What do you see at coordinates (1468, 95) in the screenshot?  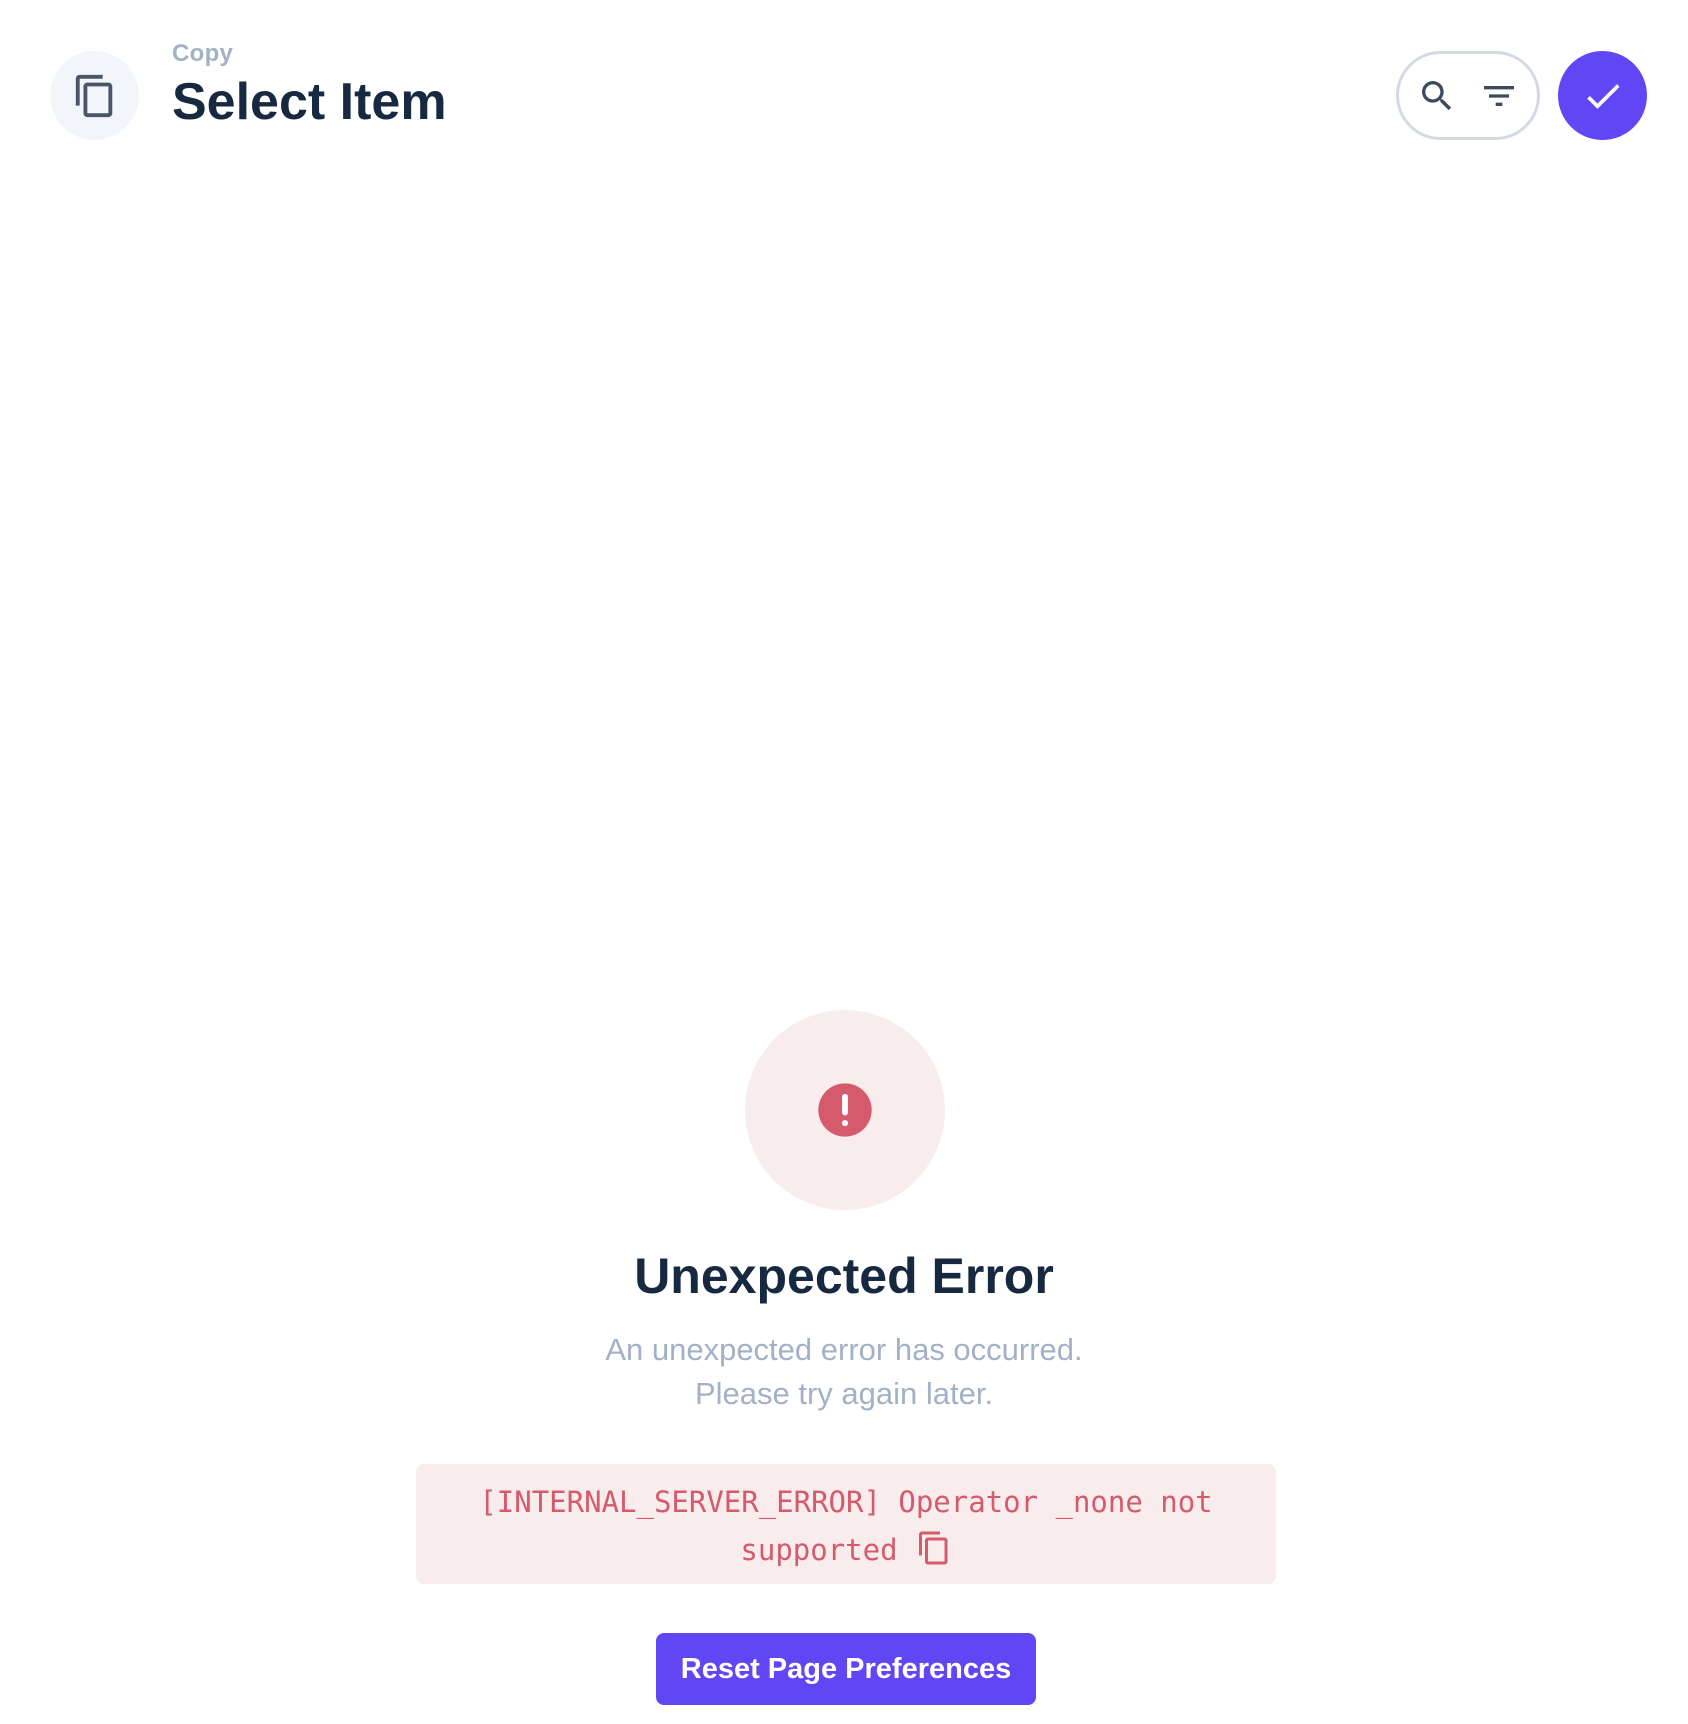 I see `search-filter-toggle` at bounding box center [1468, 95].